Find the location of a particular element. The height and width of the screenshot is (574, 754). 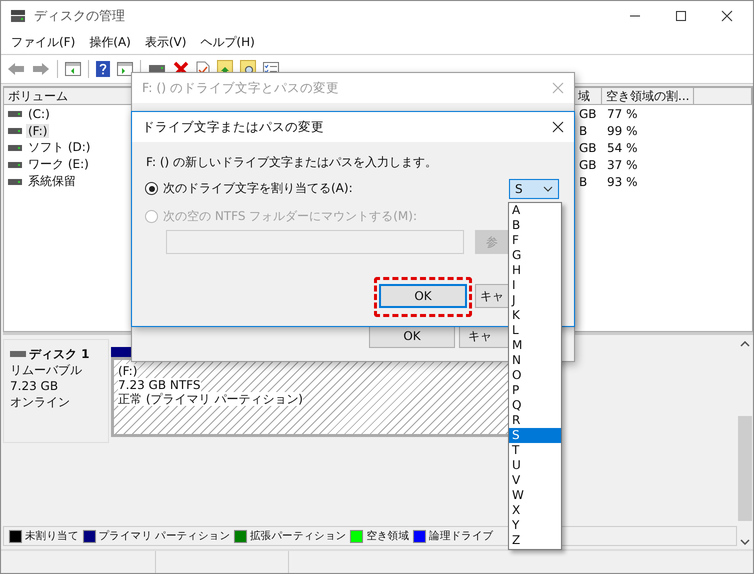

radio-button is located at coordinates (151, 188).